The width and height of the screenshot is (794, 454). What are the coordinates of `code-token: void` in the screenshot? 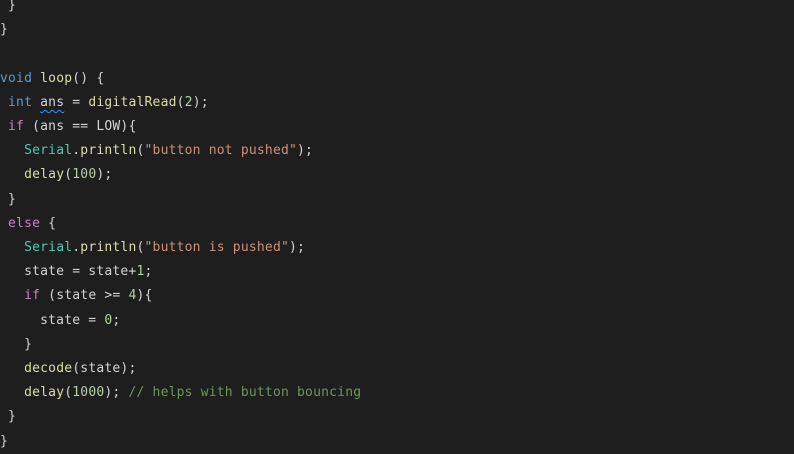 It's located at (16, 78).